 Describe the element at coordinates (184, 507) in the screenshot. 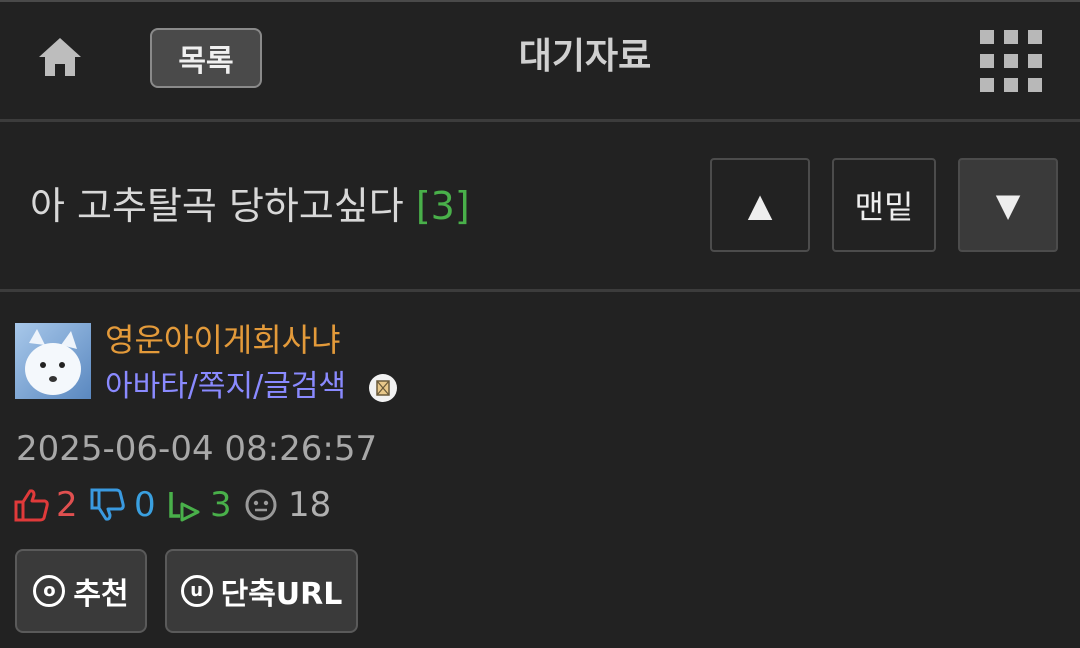

I see `reply-arrow-icon` at that location.